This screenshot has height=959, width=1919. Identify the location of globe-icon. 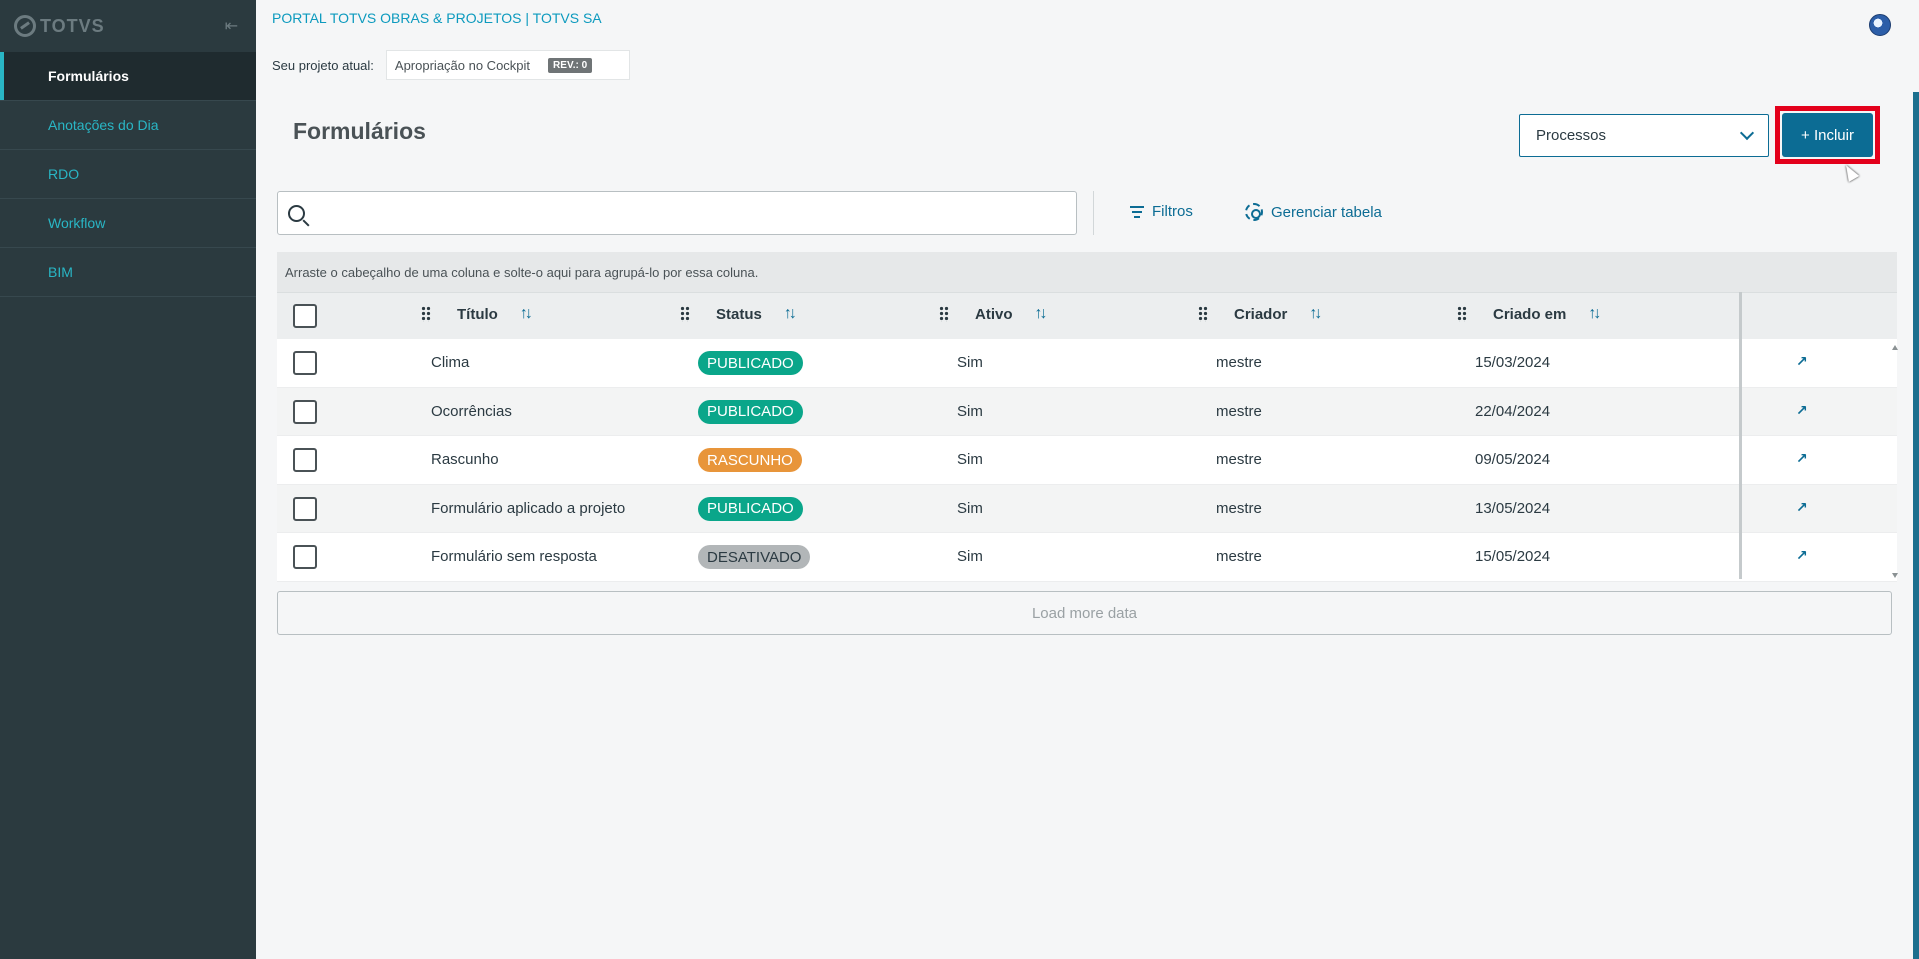
(1880, 25).